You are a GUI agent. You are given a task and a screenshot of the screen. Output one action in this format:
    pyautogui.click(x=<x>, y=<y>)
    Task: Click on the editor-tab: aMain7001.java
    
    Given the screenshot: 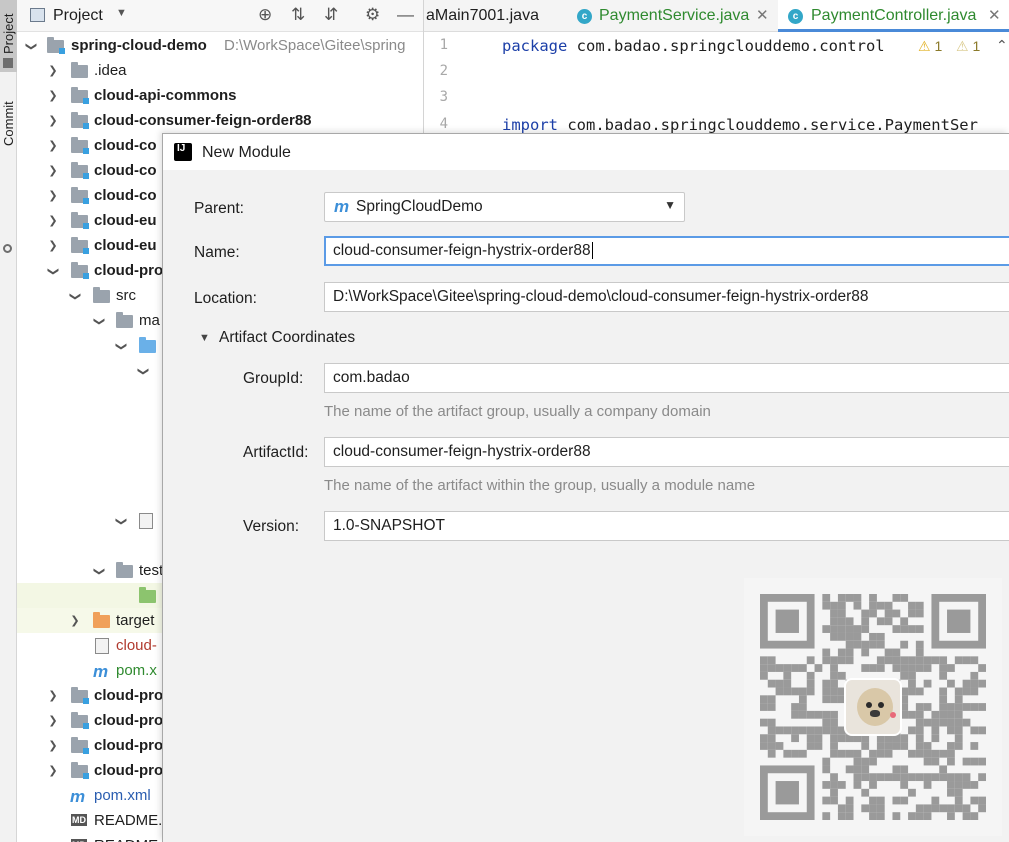 What is the action you would take?
    pyautogui.click(x=495, y=16)
    